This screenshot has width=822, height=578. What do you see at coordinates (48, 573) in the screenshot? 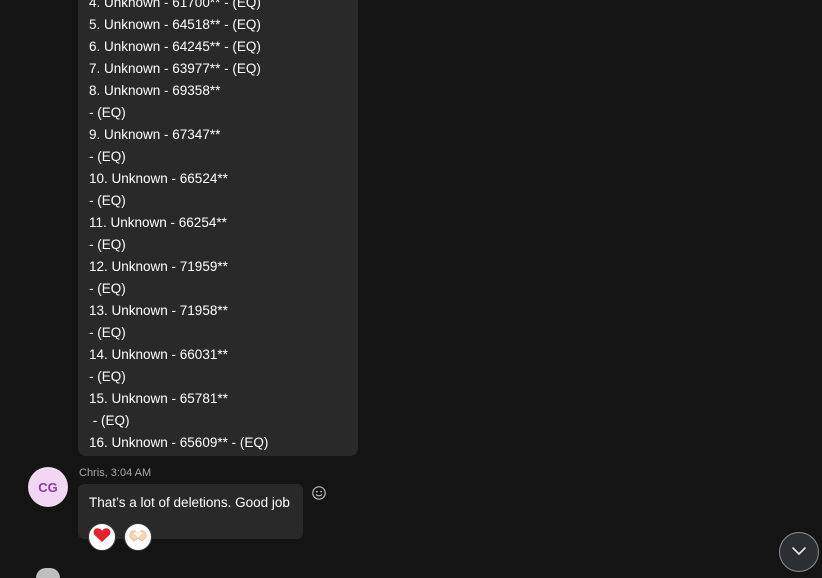
I see `next-message-avatar` at bounding box center [48, 573].